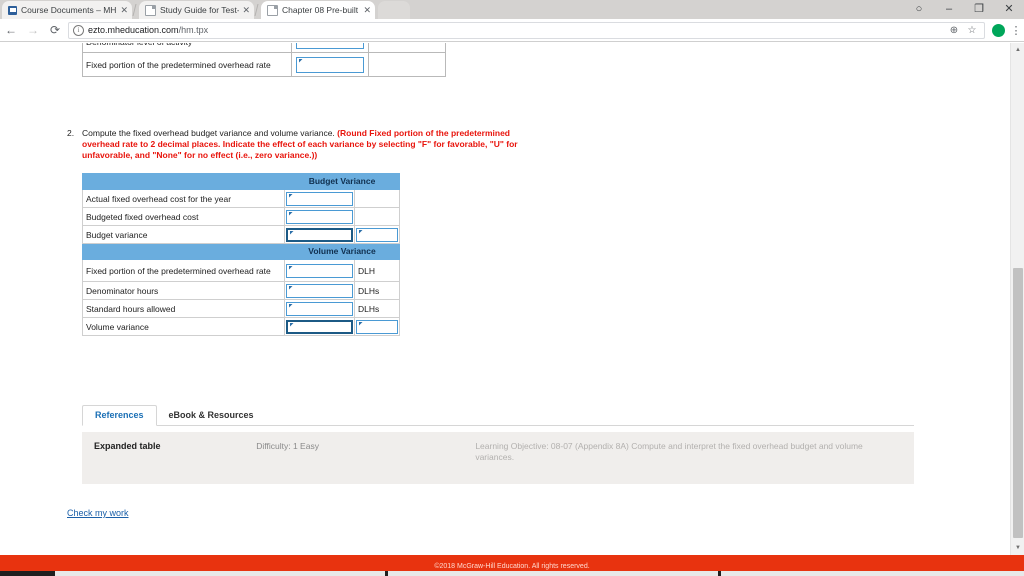 The width and height of the screenshot is (1024, 576). What do you see at coordinates (1017, 548) in the screenshot?
I see `scroll-down-arrow-icon: ▼` at bounding box center [1017, 548].